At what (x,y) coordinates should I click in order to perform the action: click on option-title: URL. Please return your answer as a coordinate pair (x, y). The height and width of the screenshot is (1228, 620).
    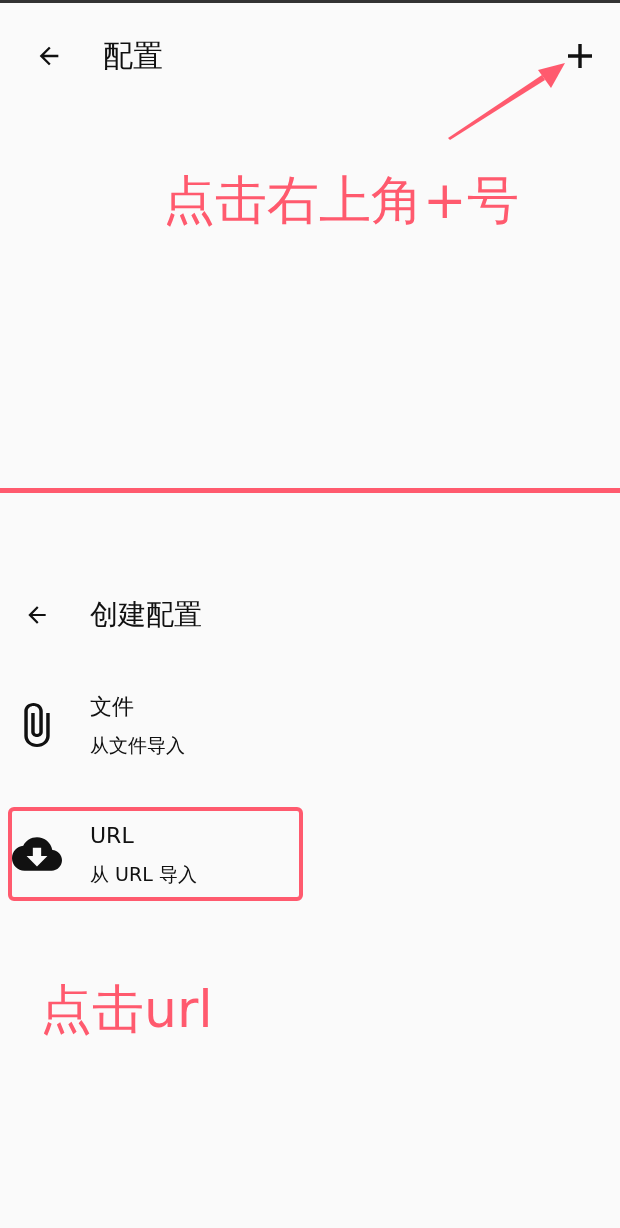
    Looking at the image, I should click on (112, 836).